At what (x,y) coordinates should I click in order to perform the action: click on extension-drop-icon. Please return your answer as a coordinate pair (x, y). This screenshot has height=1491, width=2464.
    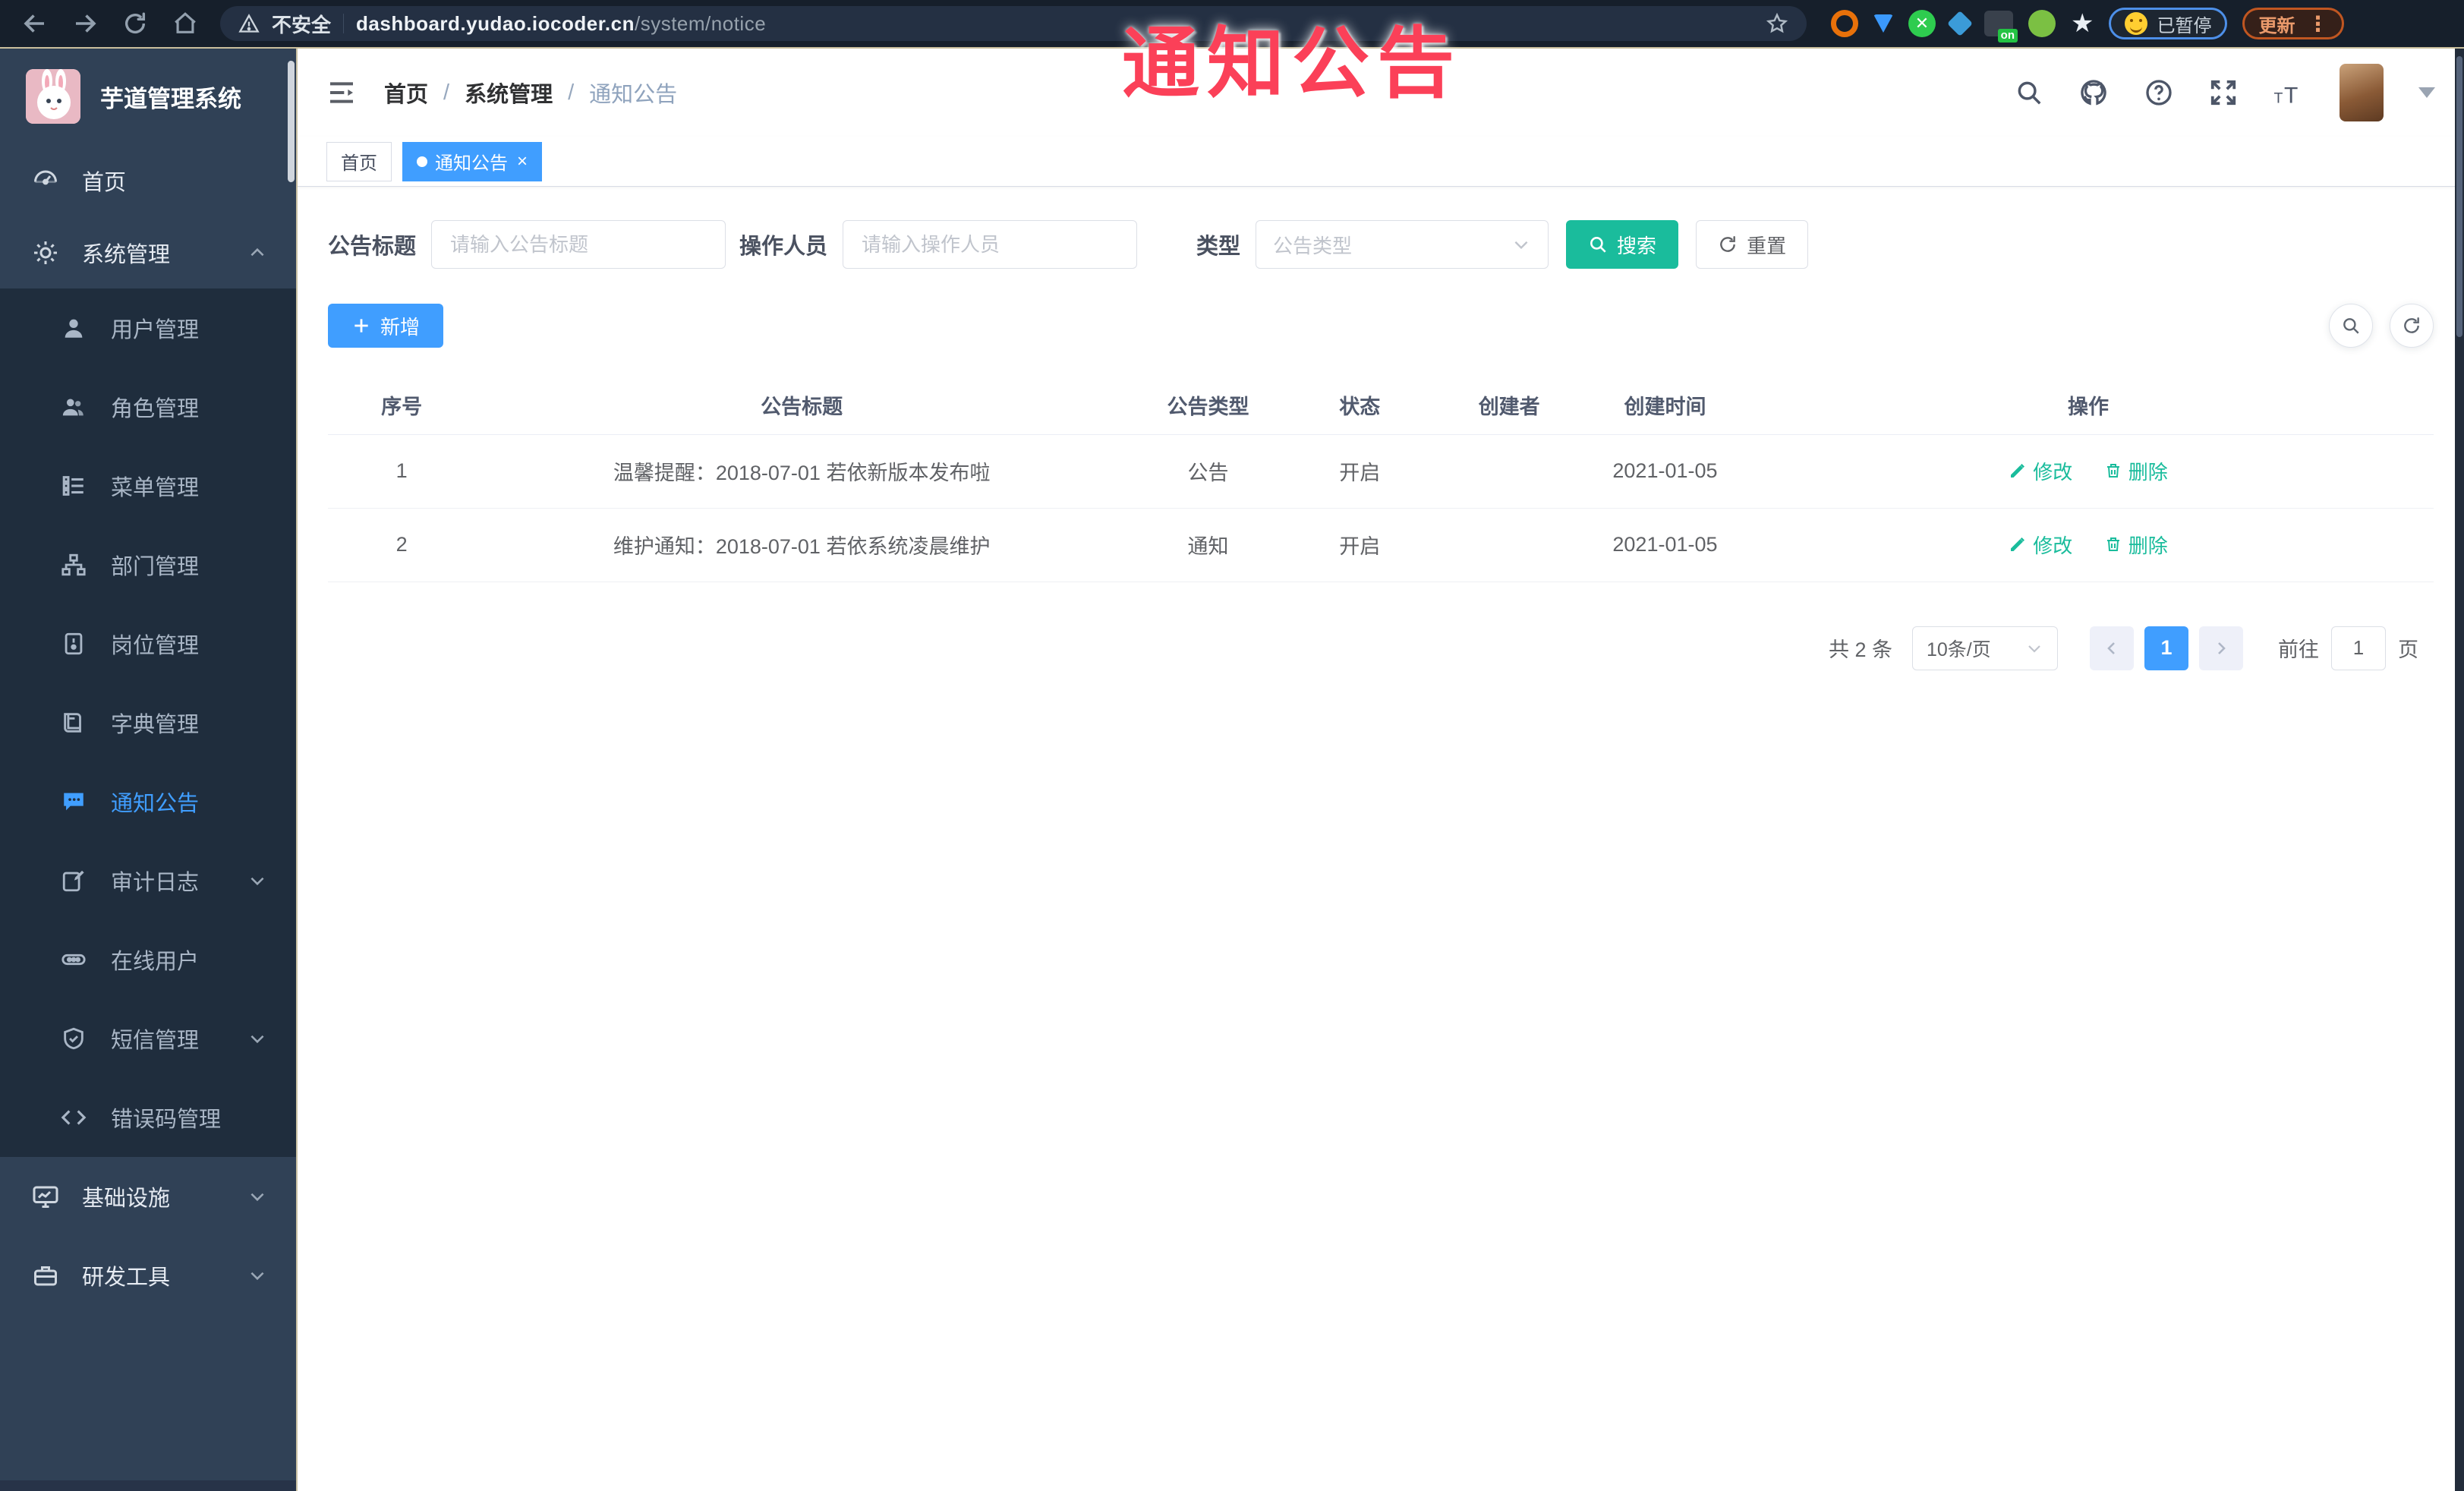
    Looking at the image, I should click on (1883, 23).